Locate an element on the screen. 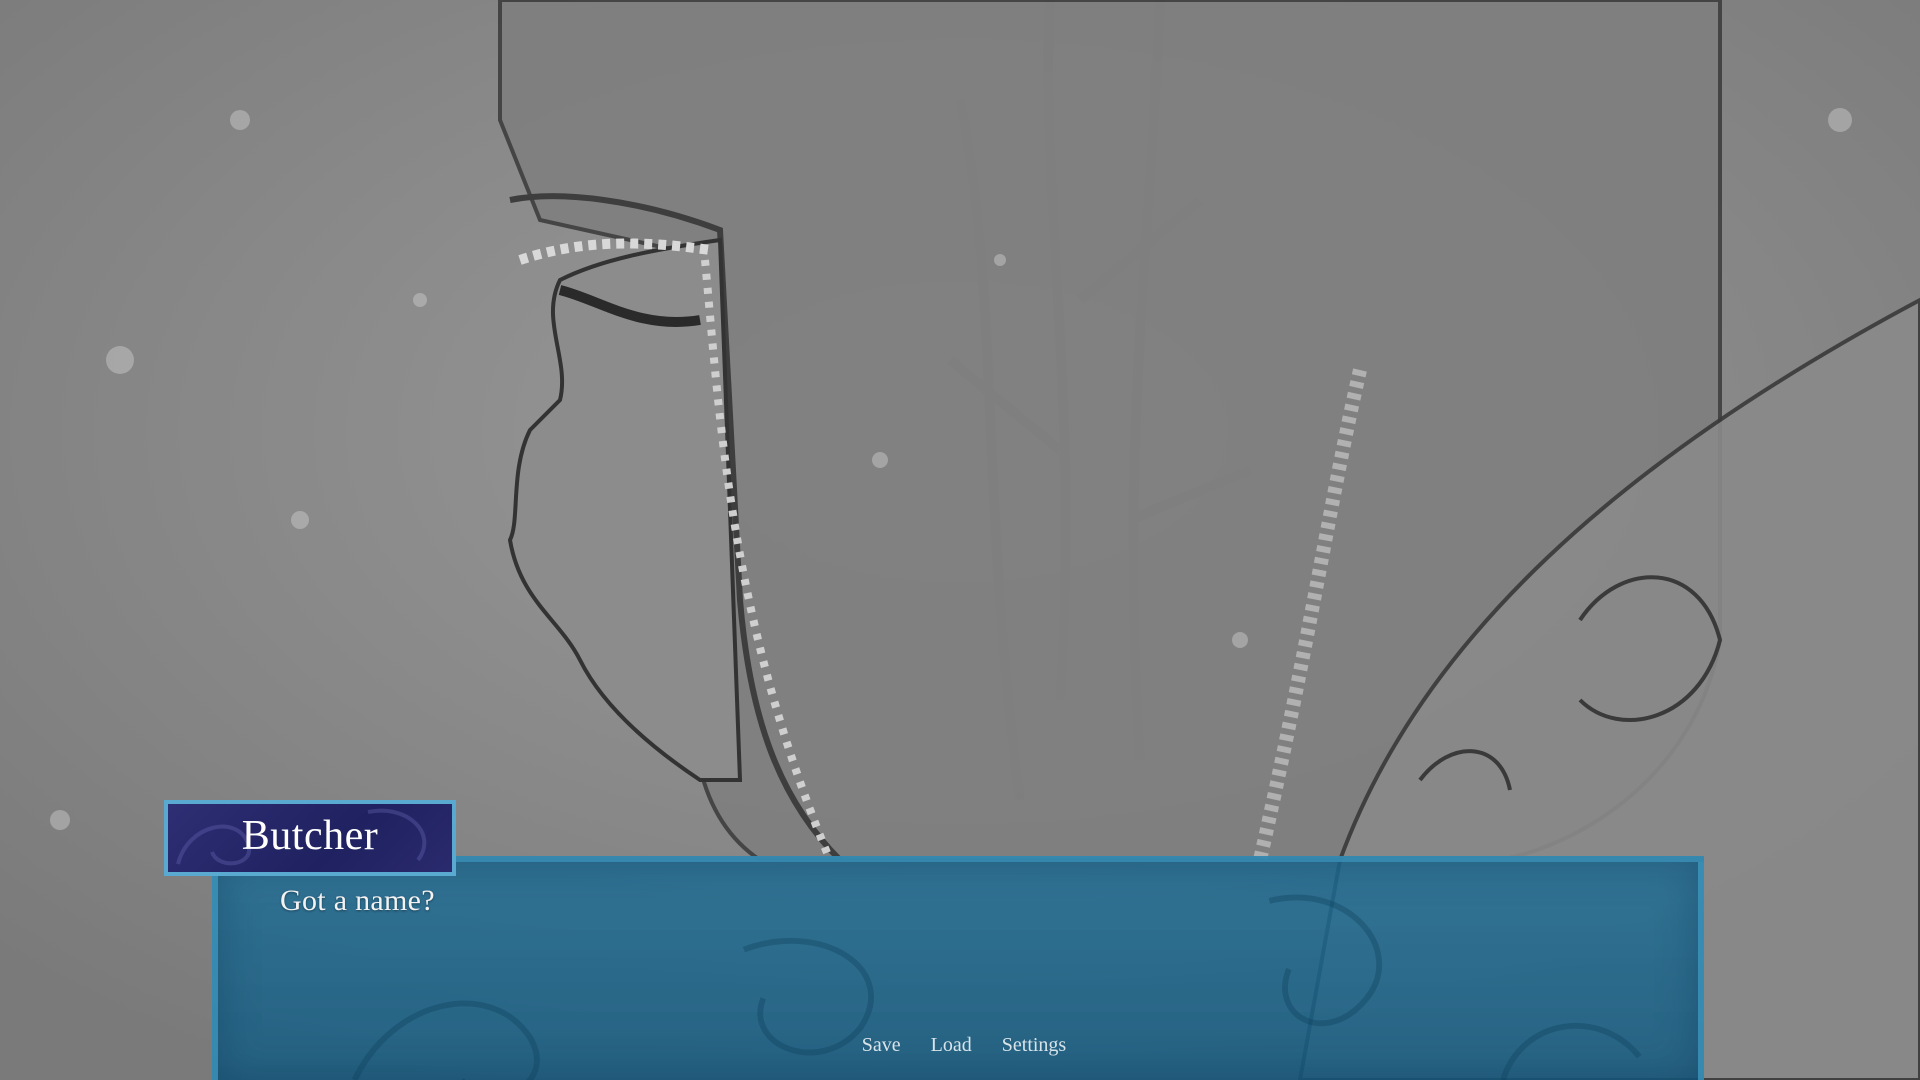 Image resolution: width=1920 pixels, height=1080 pixels. dialogue-text: Got a name? is located at coordinates (357, 900).